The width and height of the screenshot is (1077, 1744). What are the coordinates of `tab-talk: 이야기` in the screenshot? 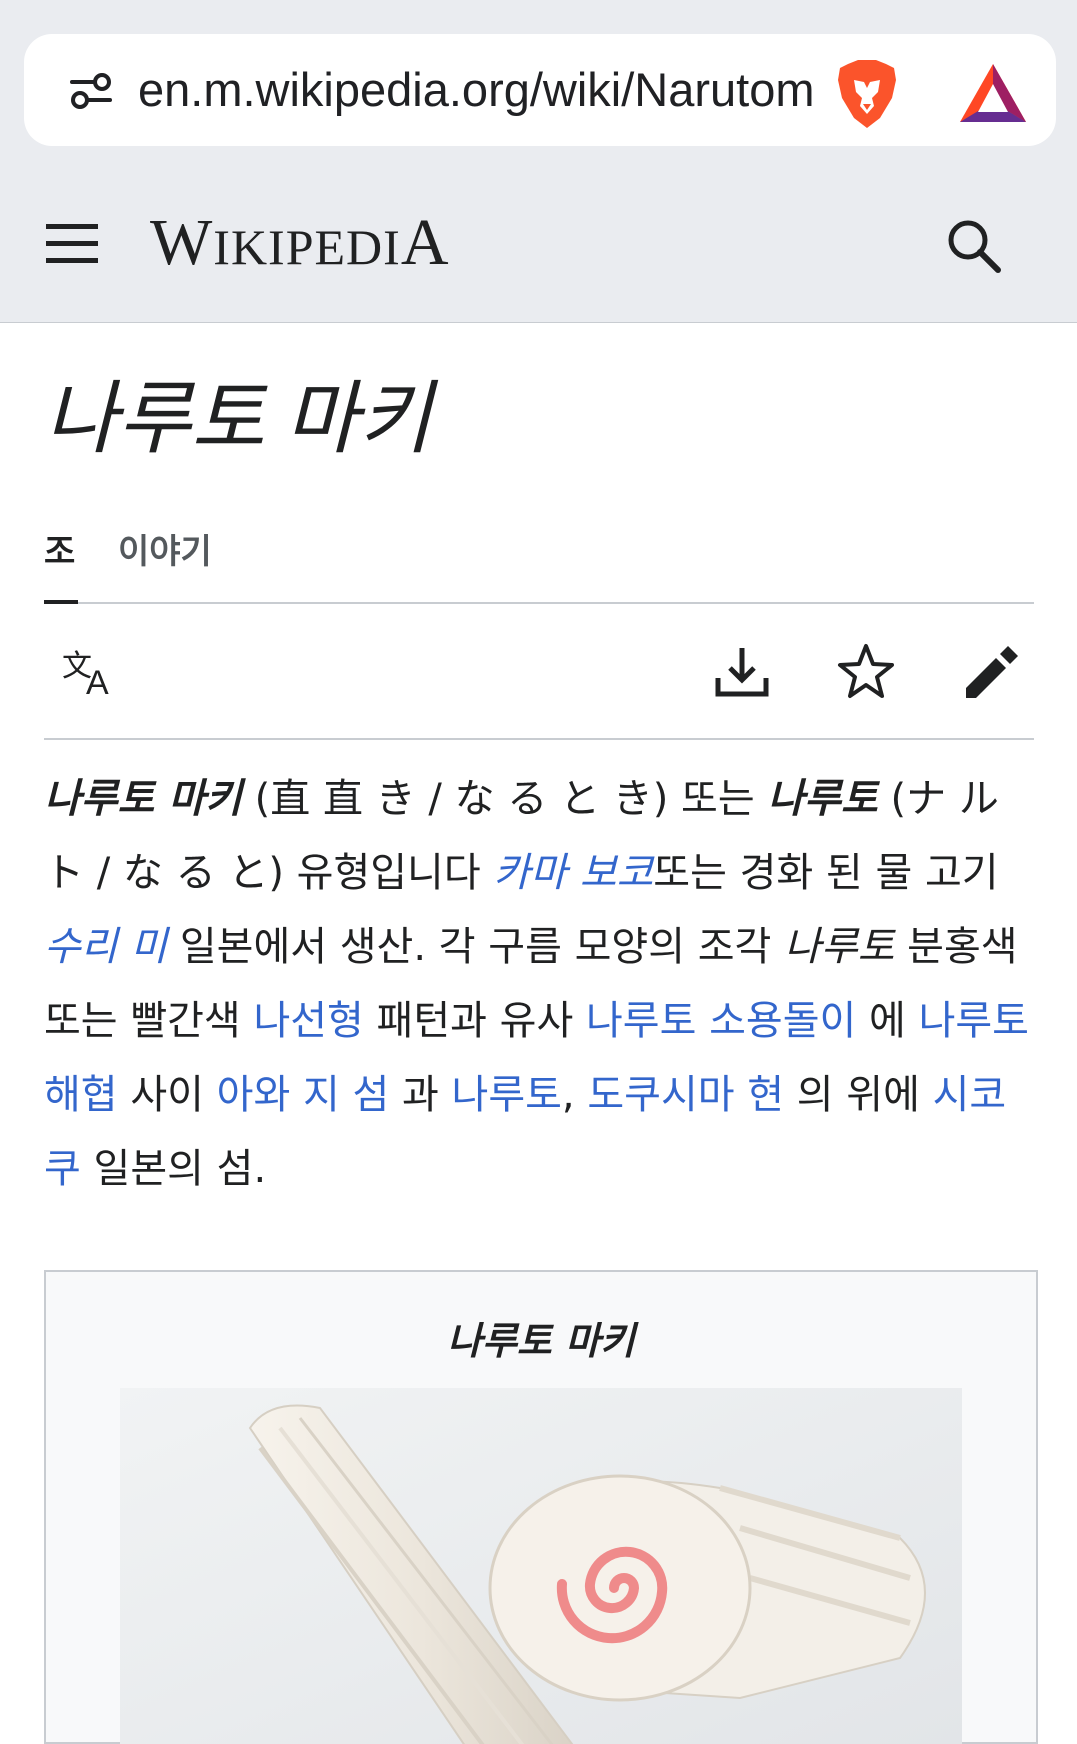 It's located at (165, 562).